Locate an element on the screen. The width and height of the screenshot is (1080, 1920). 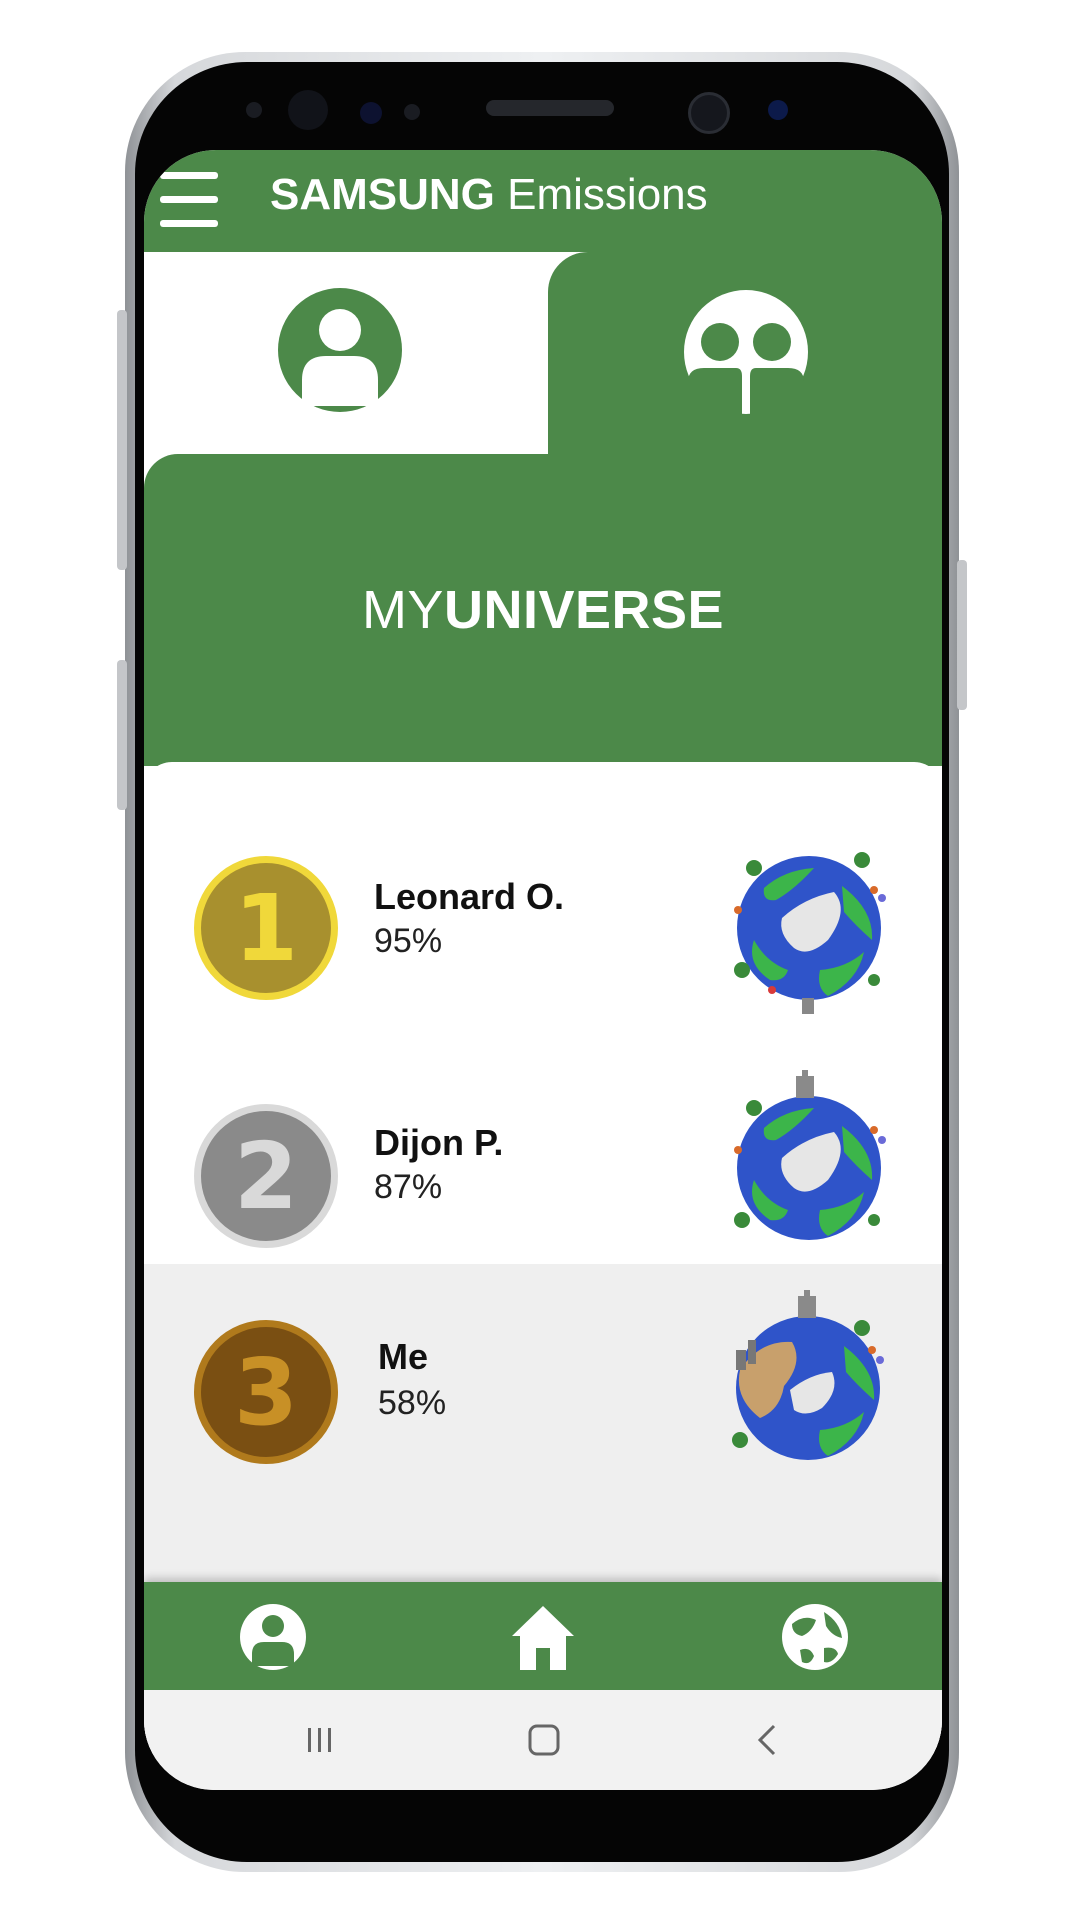
home-icon is located at coordinates (543, 1637).